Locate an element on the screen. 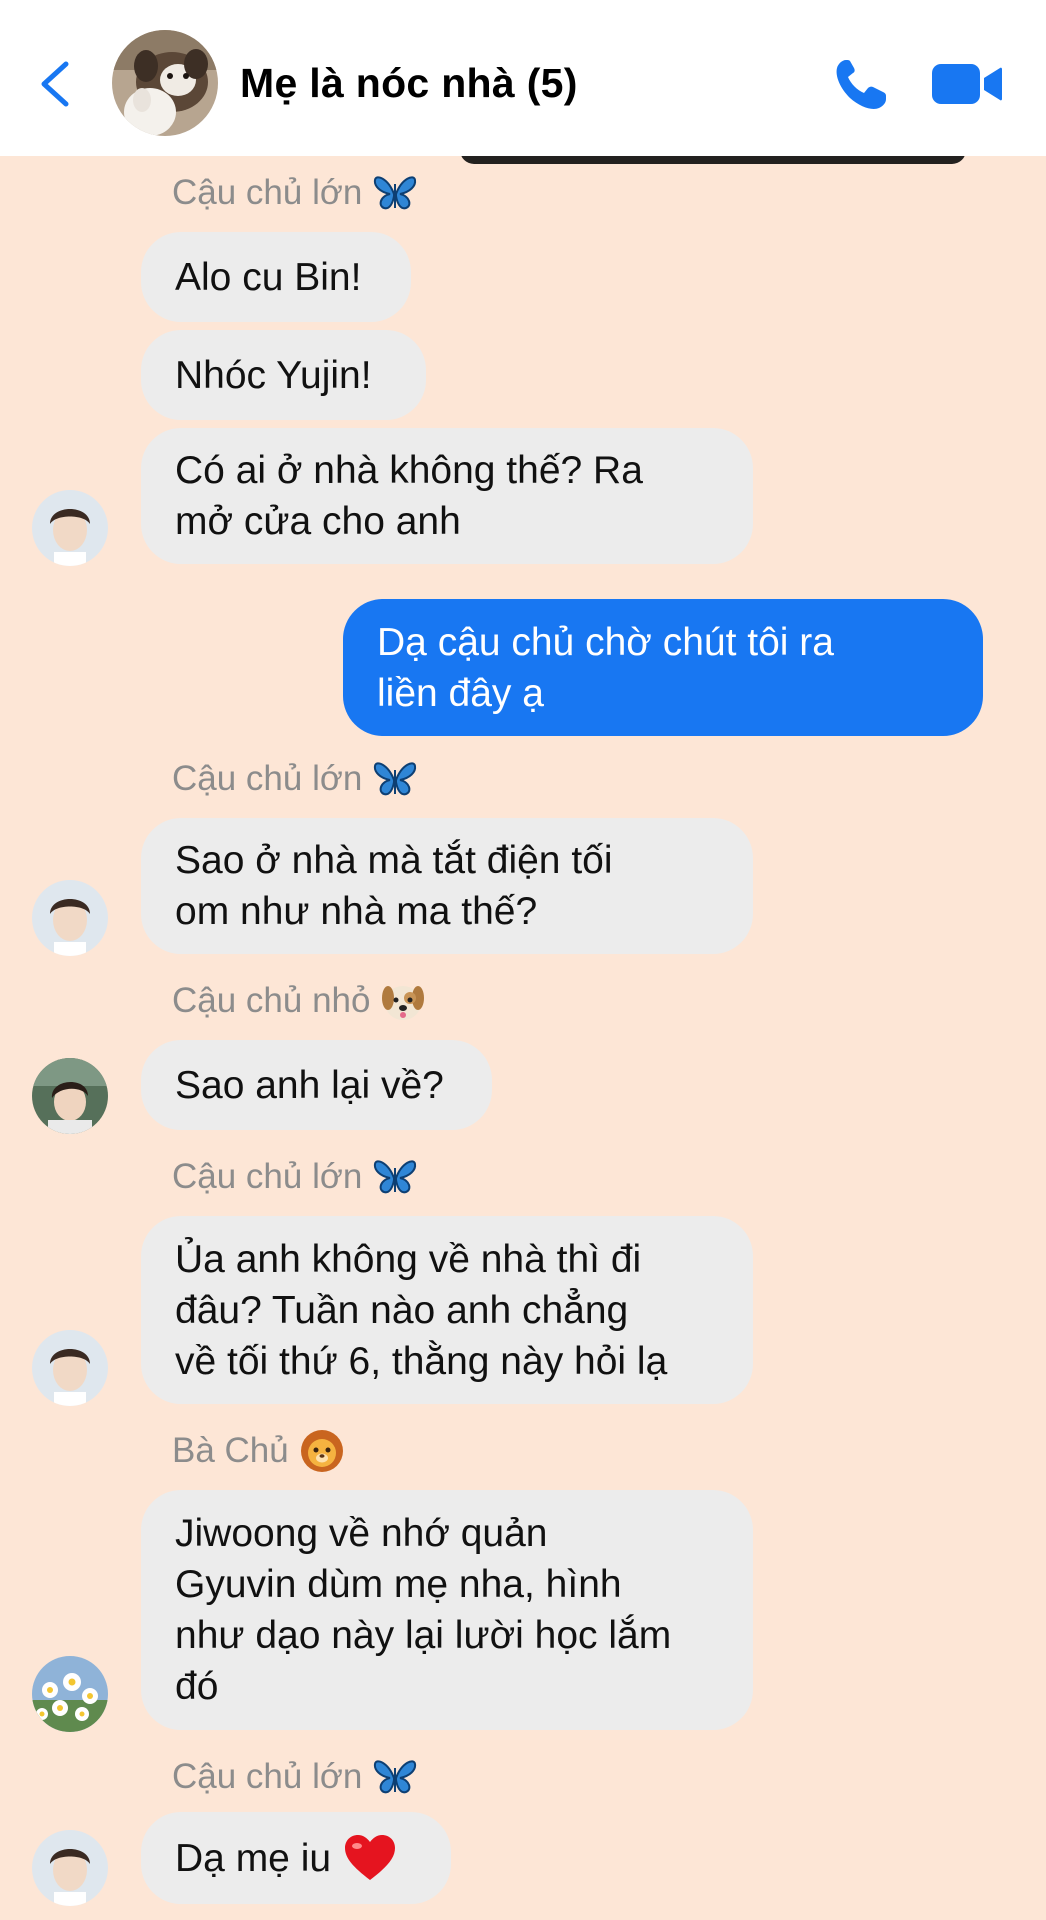 Image resolution: width=1046 pixels, height=1920 pixels. message-bubble: Nhóc Yujin! is located at coordinates (283, 375).